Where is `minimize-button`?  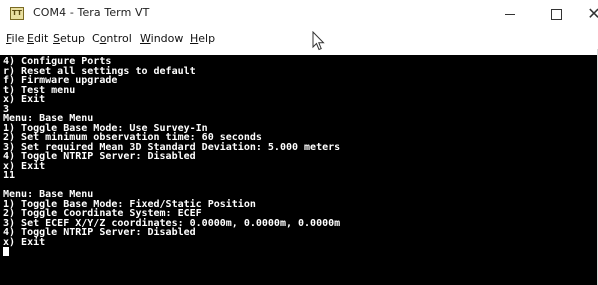 minimize-button is located at coordinates (510, 14).